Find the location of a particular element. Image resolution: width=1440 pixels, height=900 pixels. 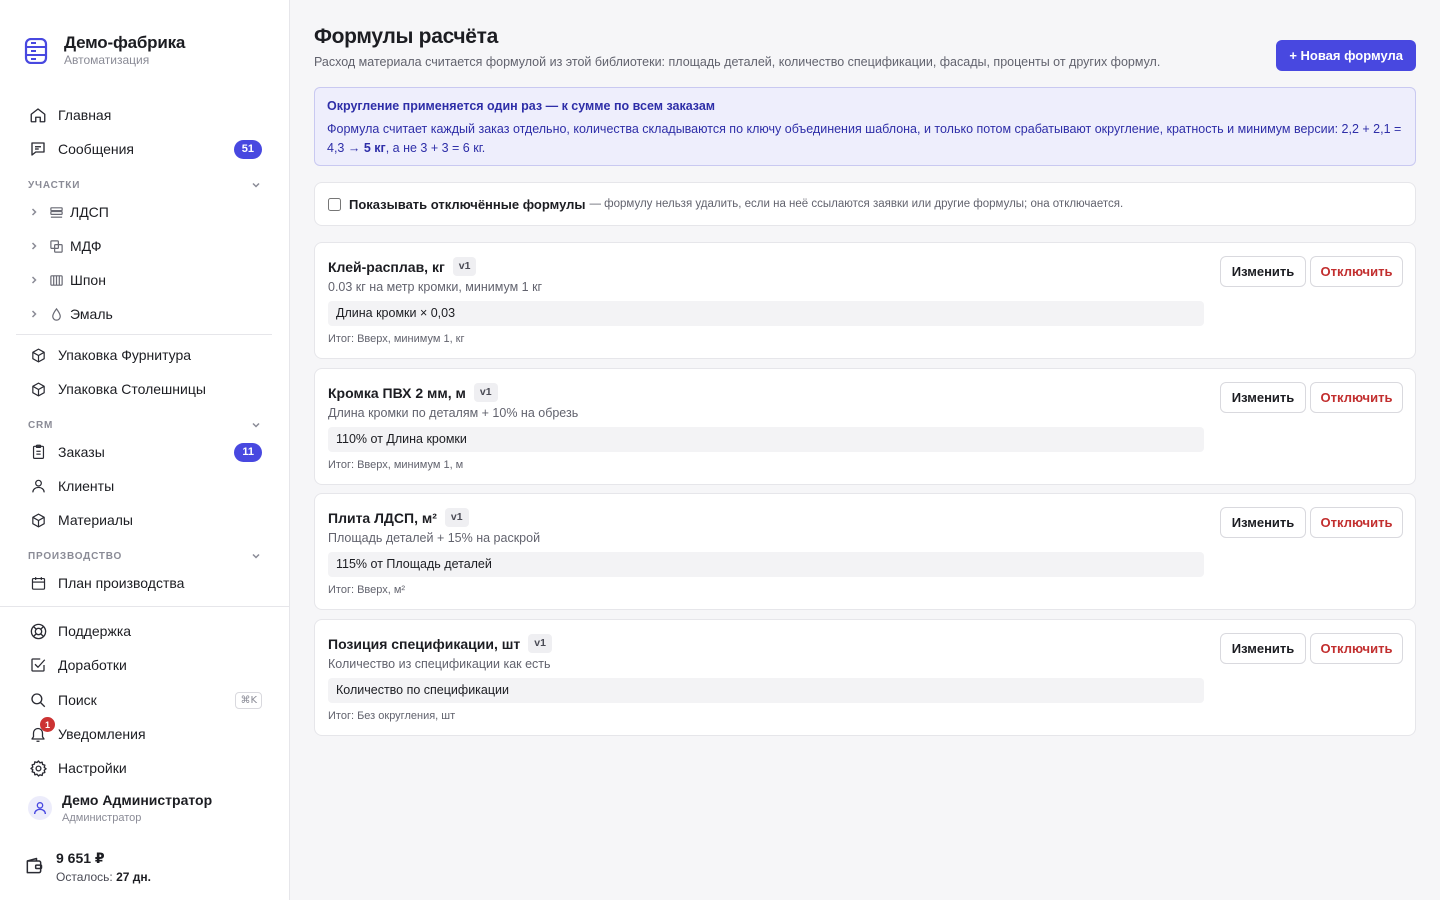

message-icon is located at coordinates (38, 149).